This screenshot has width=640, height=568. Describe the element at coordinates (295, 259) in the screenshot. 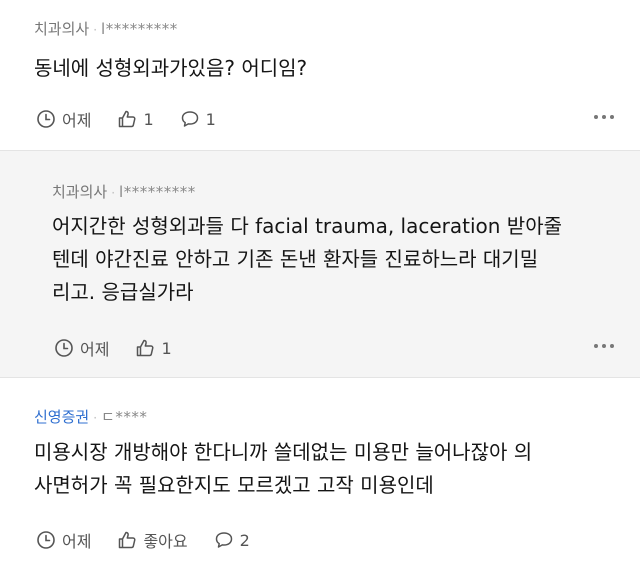

I see `comment-text-line: 텐데 야간진료 안하고 기존 돈낸 환자들 진료하느라 대기밀` at that location.